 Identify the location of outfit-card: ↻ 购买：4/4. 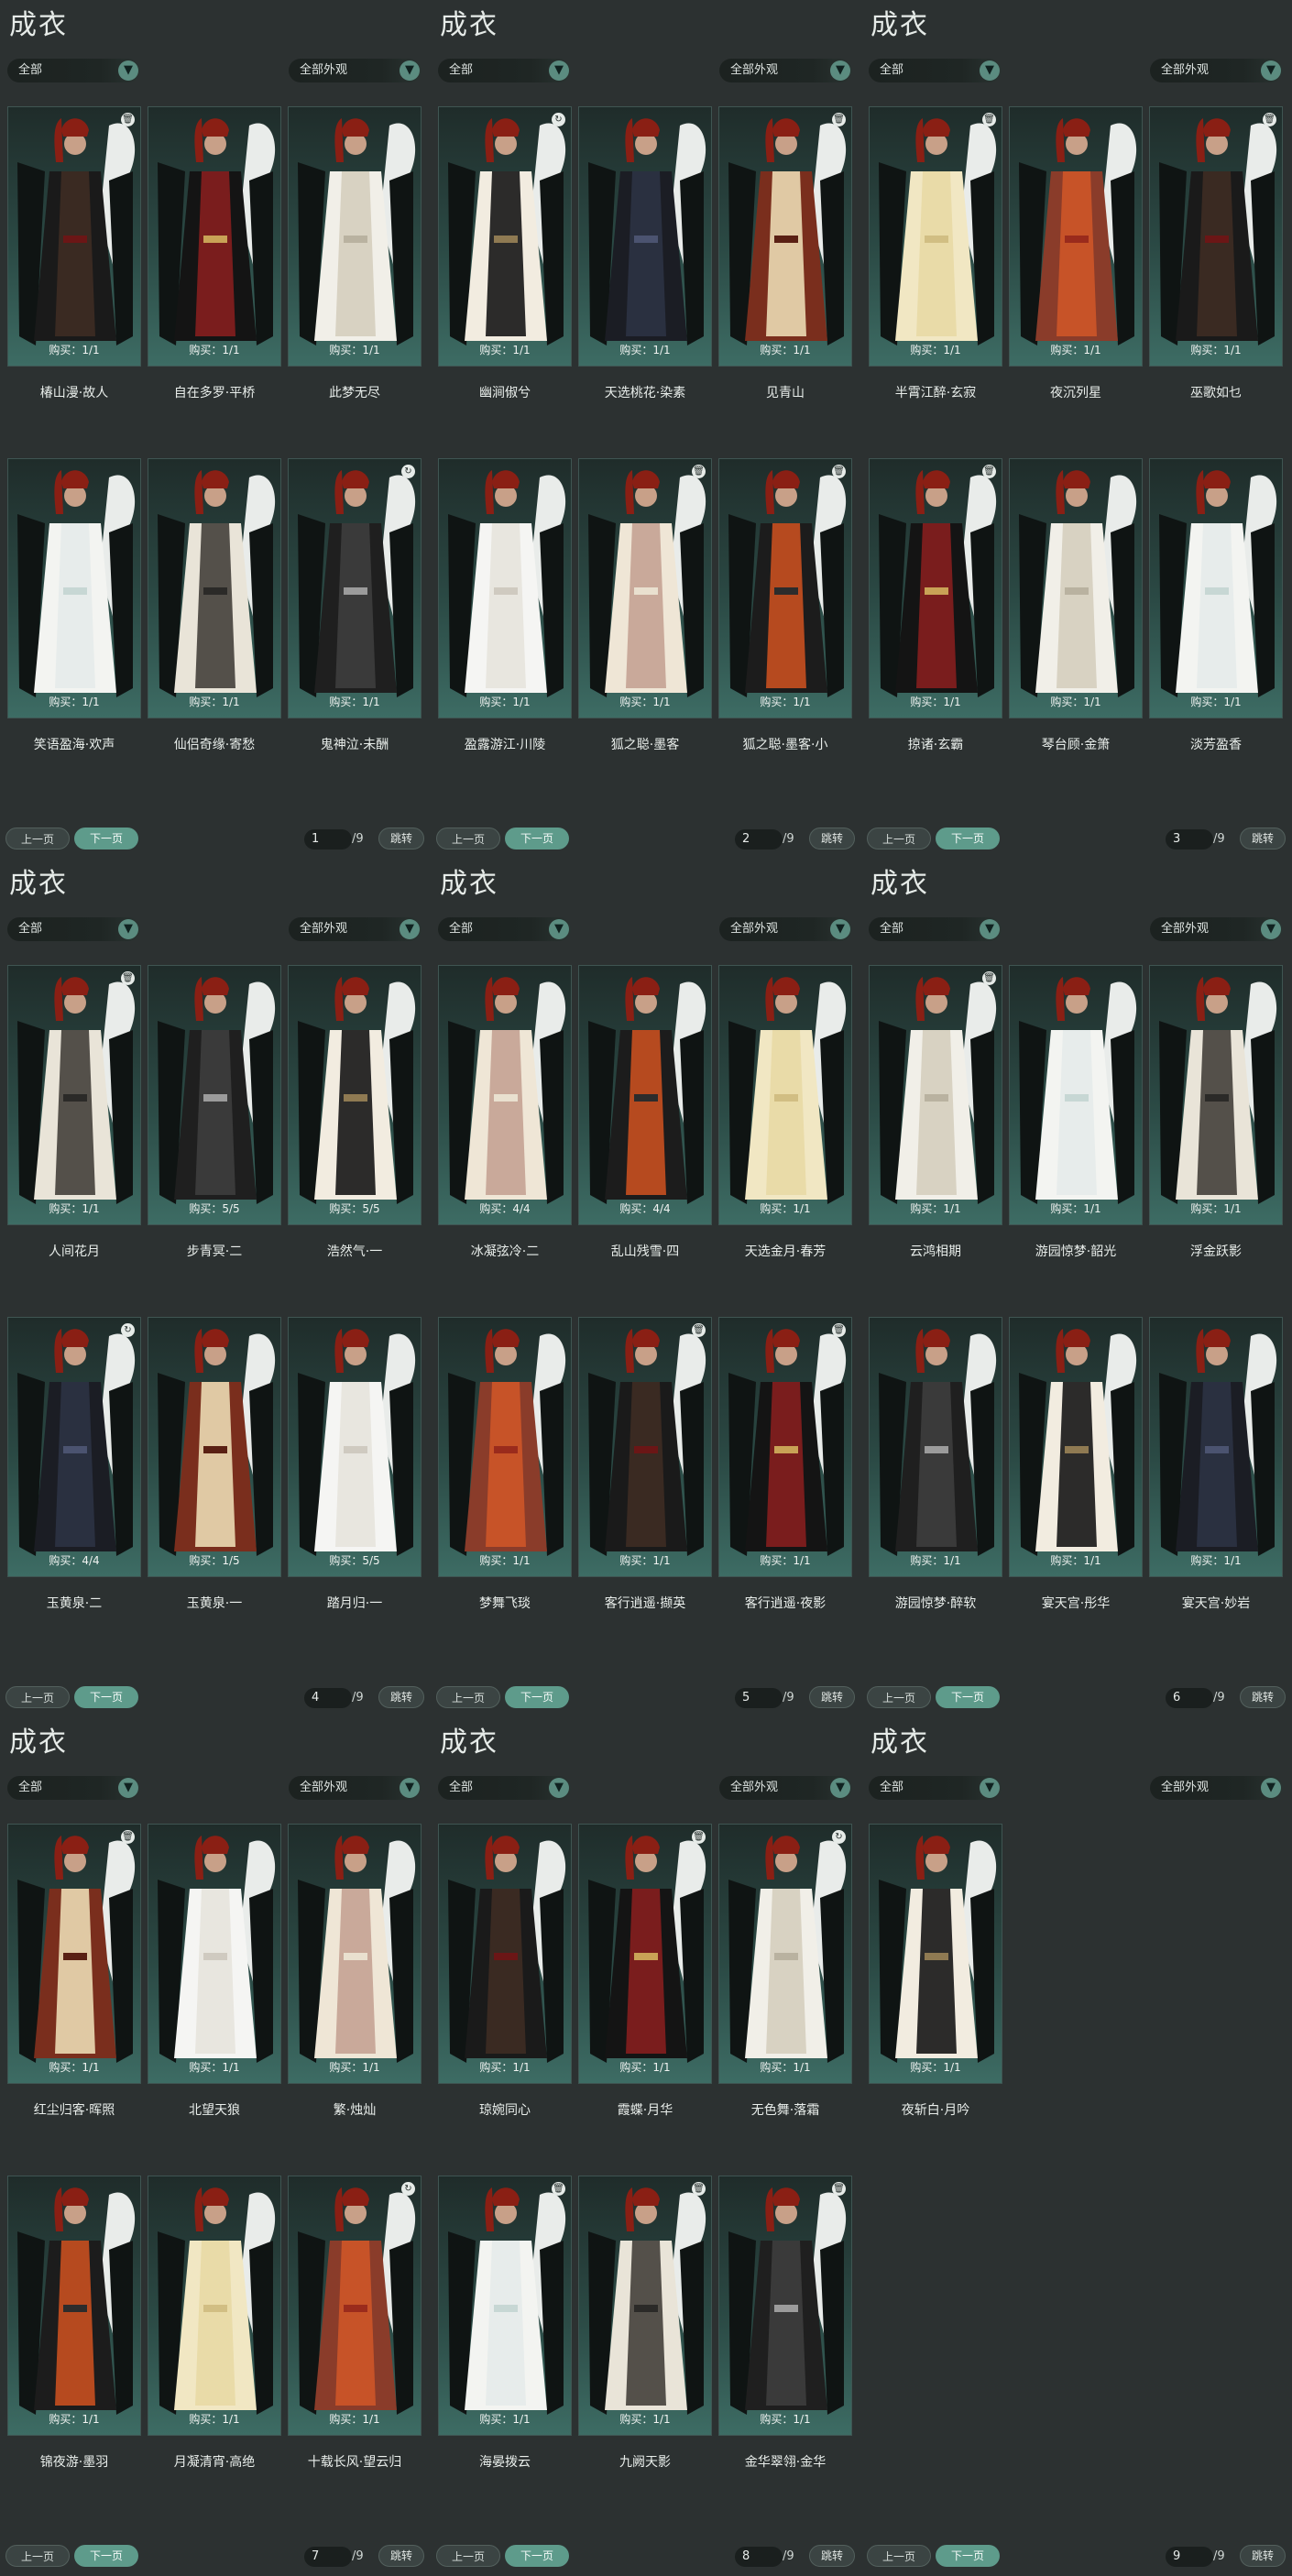
(74, 1447).